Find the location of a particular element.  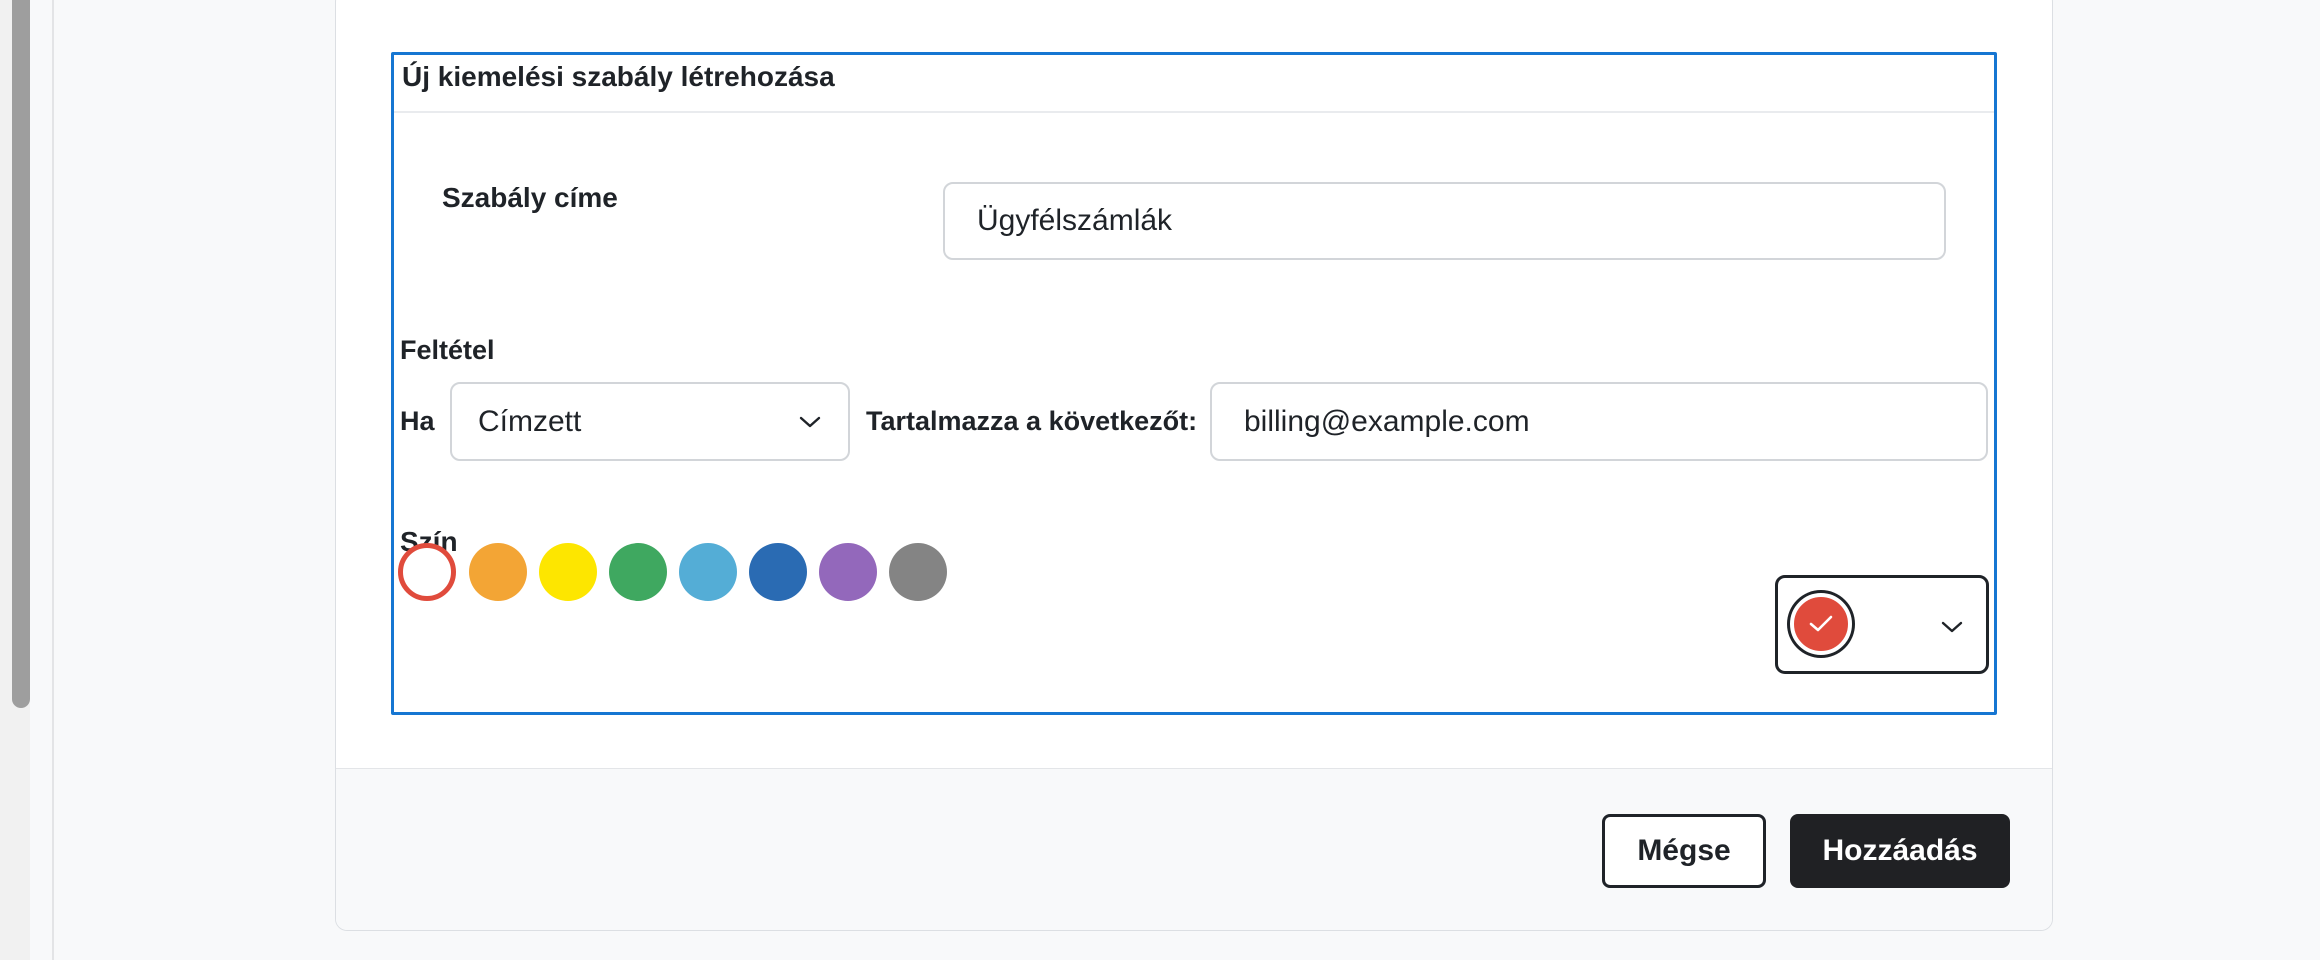

divider is located at coordinates (53, 480).